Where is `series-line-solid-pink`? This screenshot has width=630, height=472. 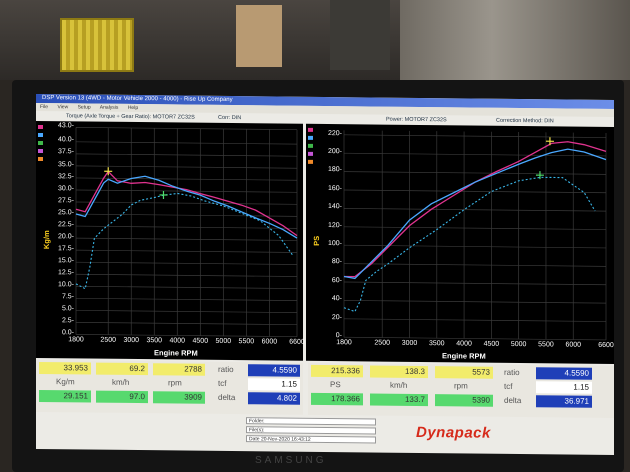 series-line-solid-pink is located at coordinates (475, 209).